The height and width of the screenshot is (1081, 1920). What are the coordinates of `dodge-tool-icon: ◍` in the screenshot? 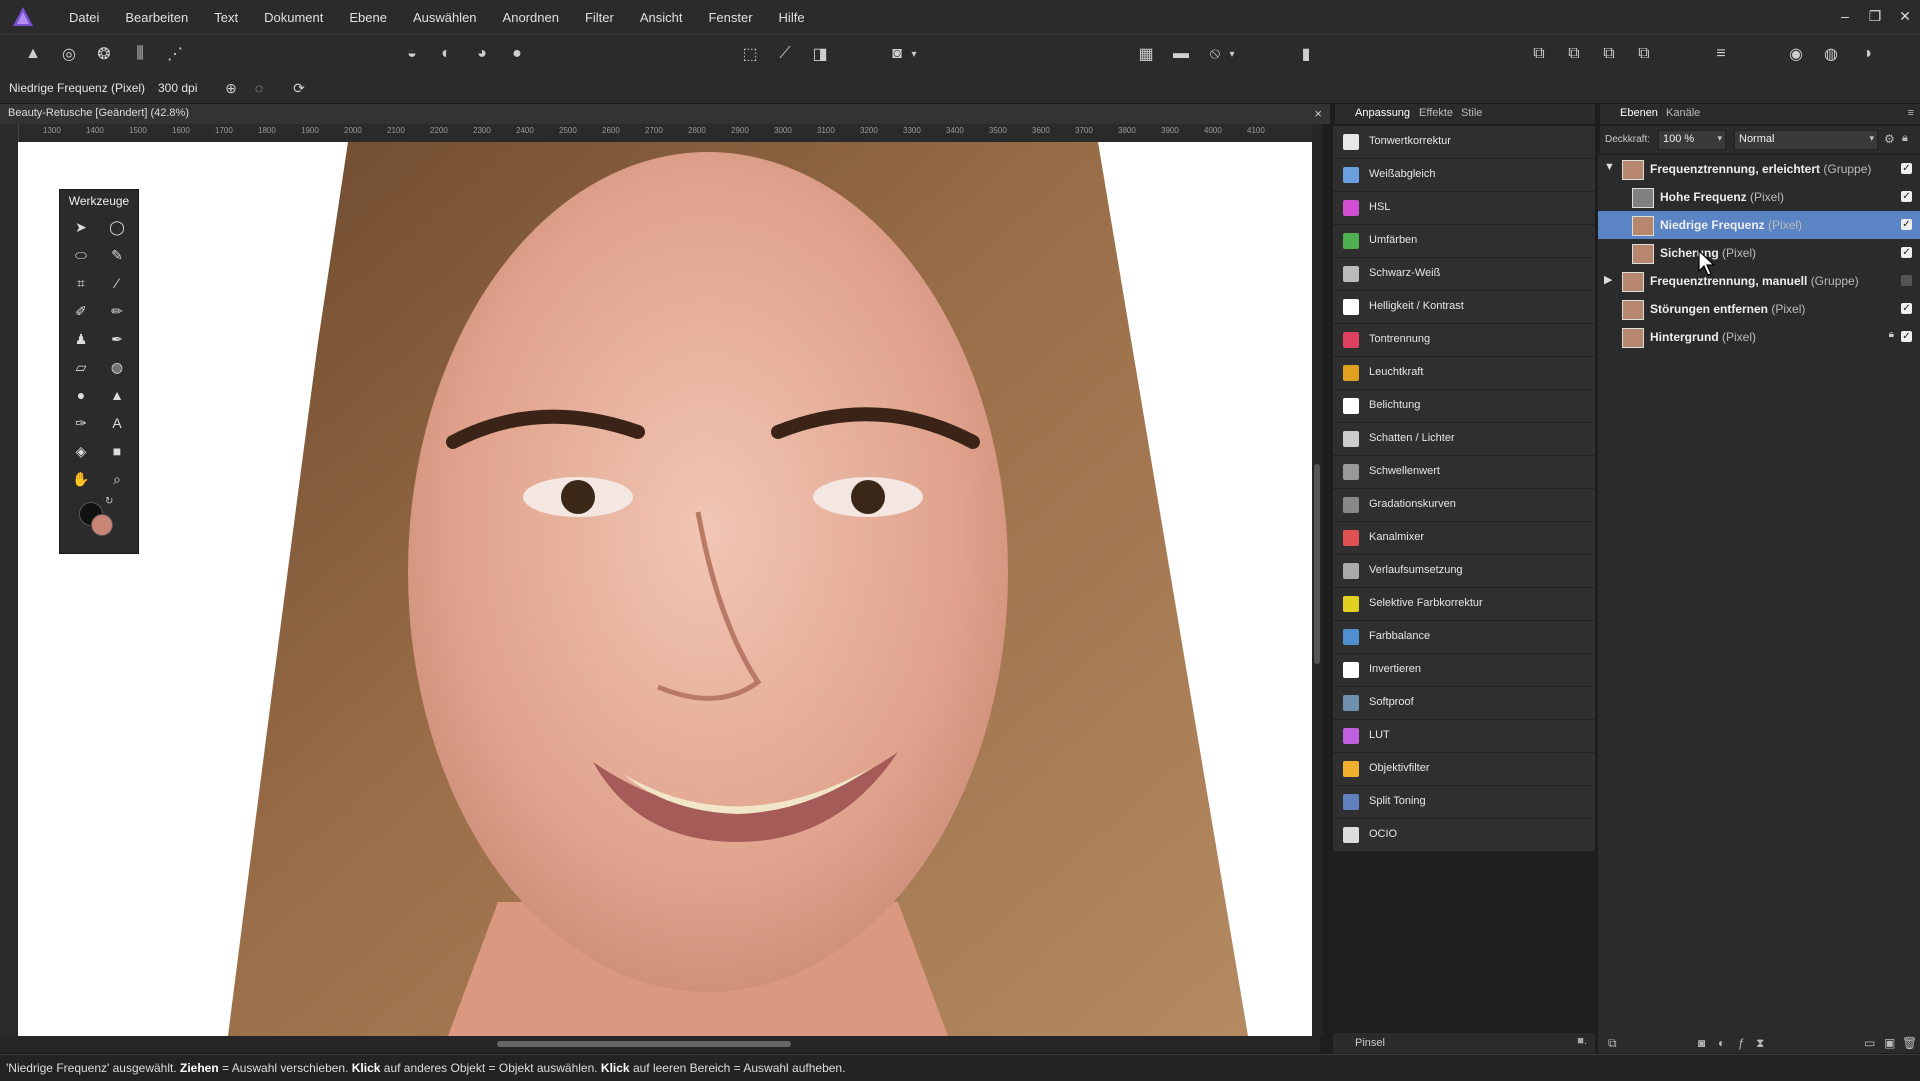 It's located at (117, 367).